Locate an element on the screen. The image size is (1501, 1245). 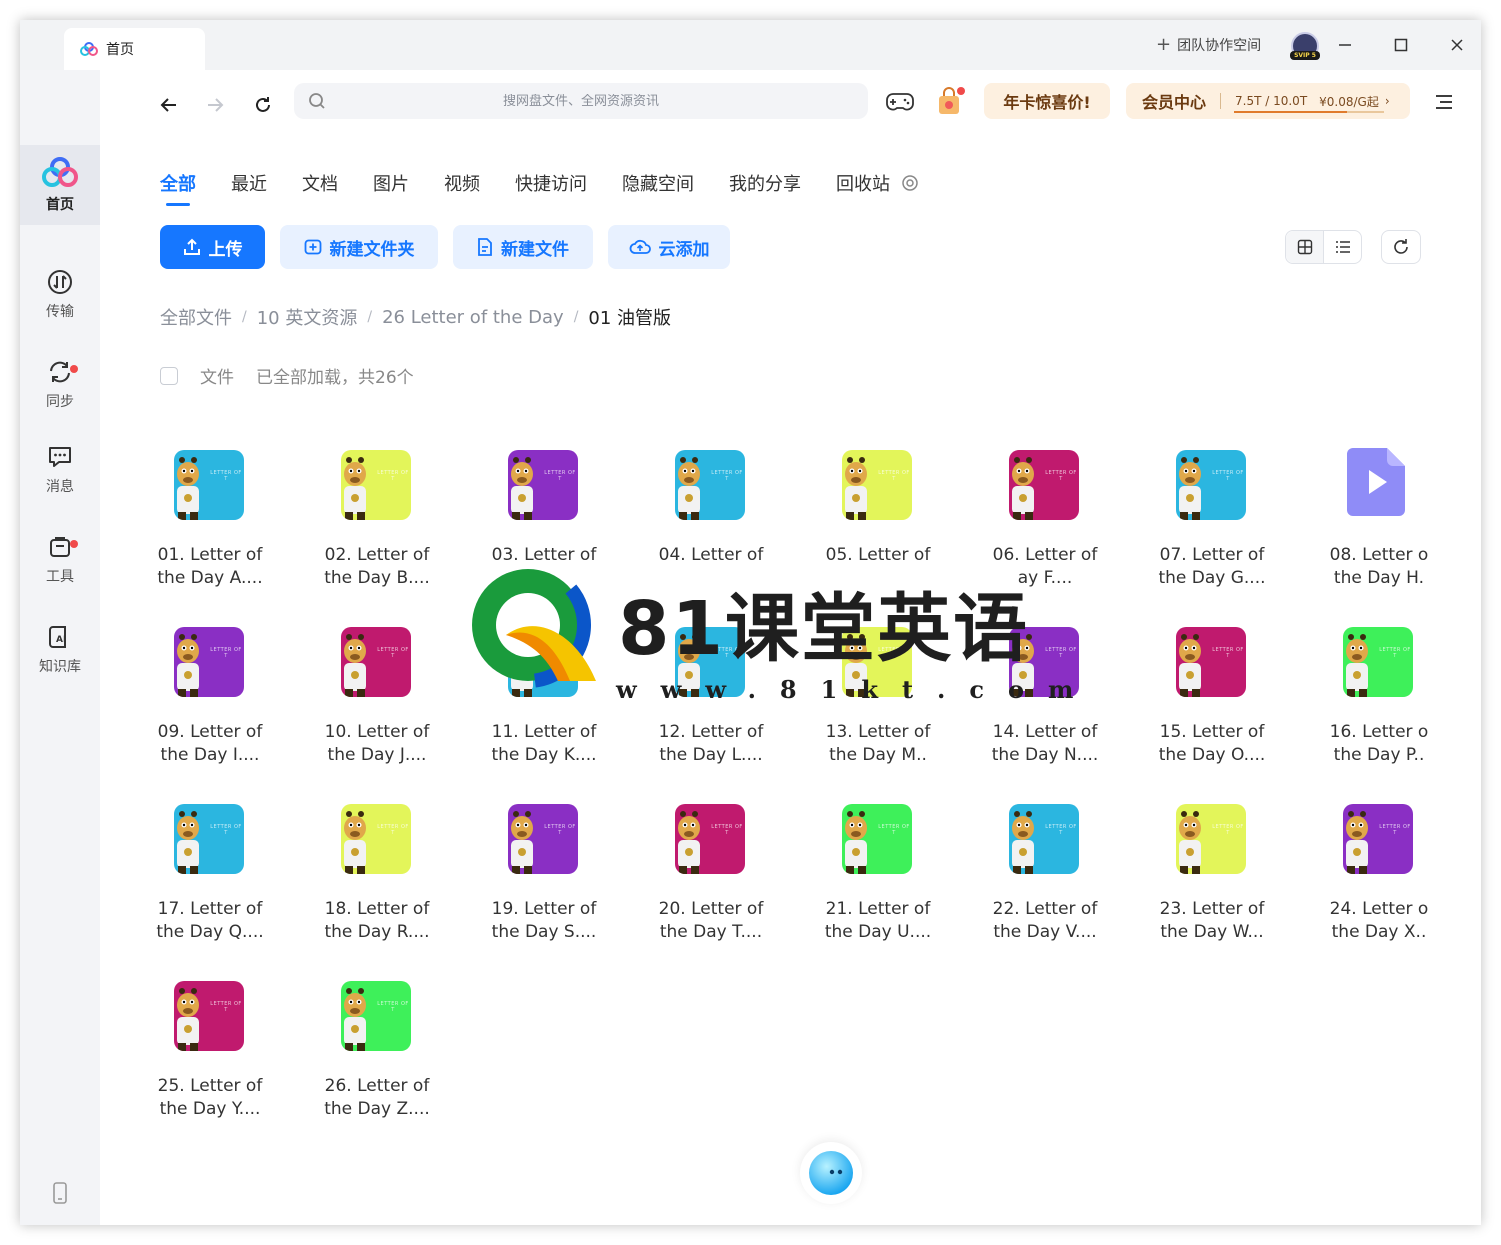
new-file-button: 新建文件 is located at coordinates (523, 247).